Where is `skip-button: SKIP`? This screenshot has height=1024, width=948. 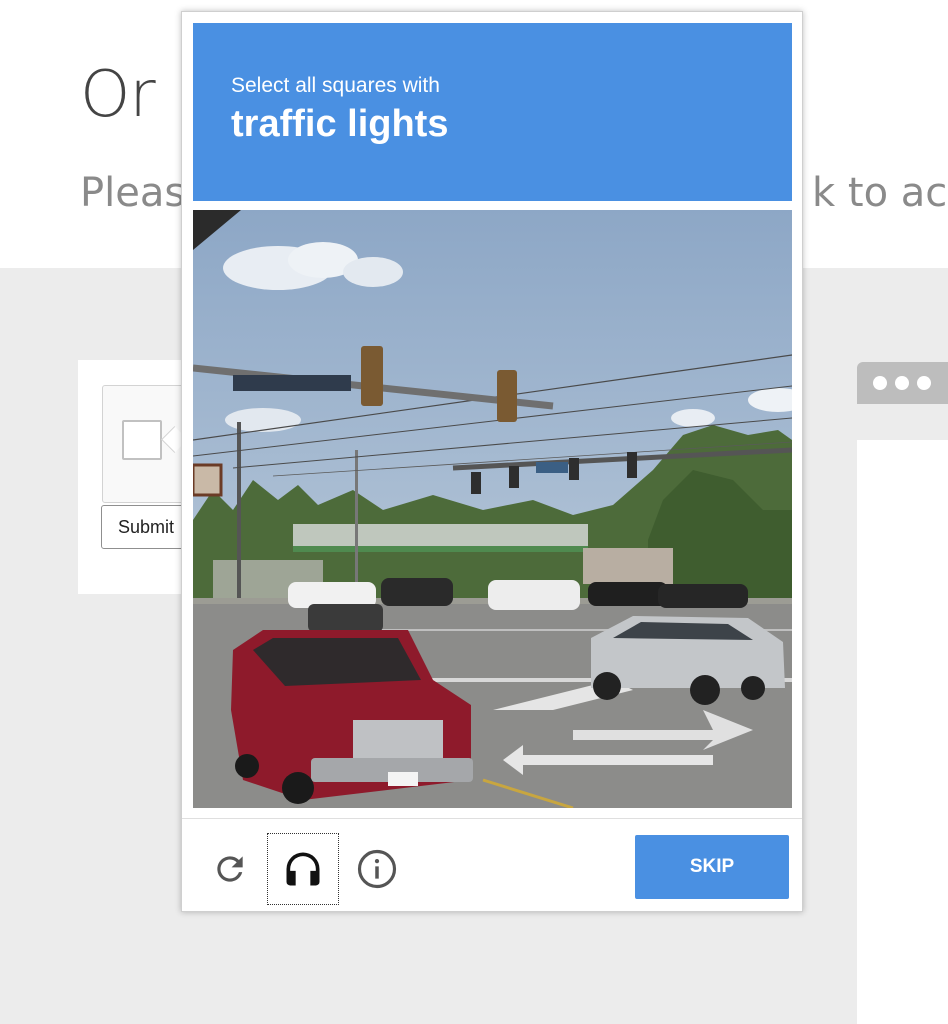
skip-button: SKIP is located at coordinates (712, 867).